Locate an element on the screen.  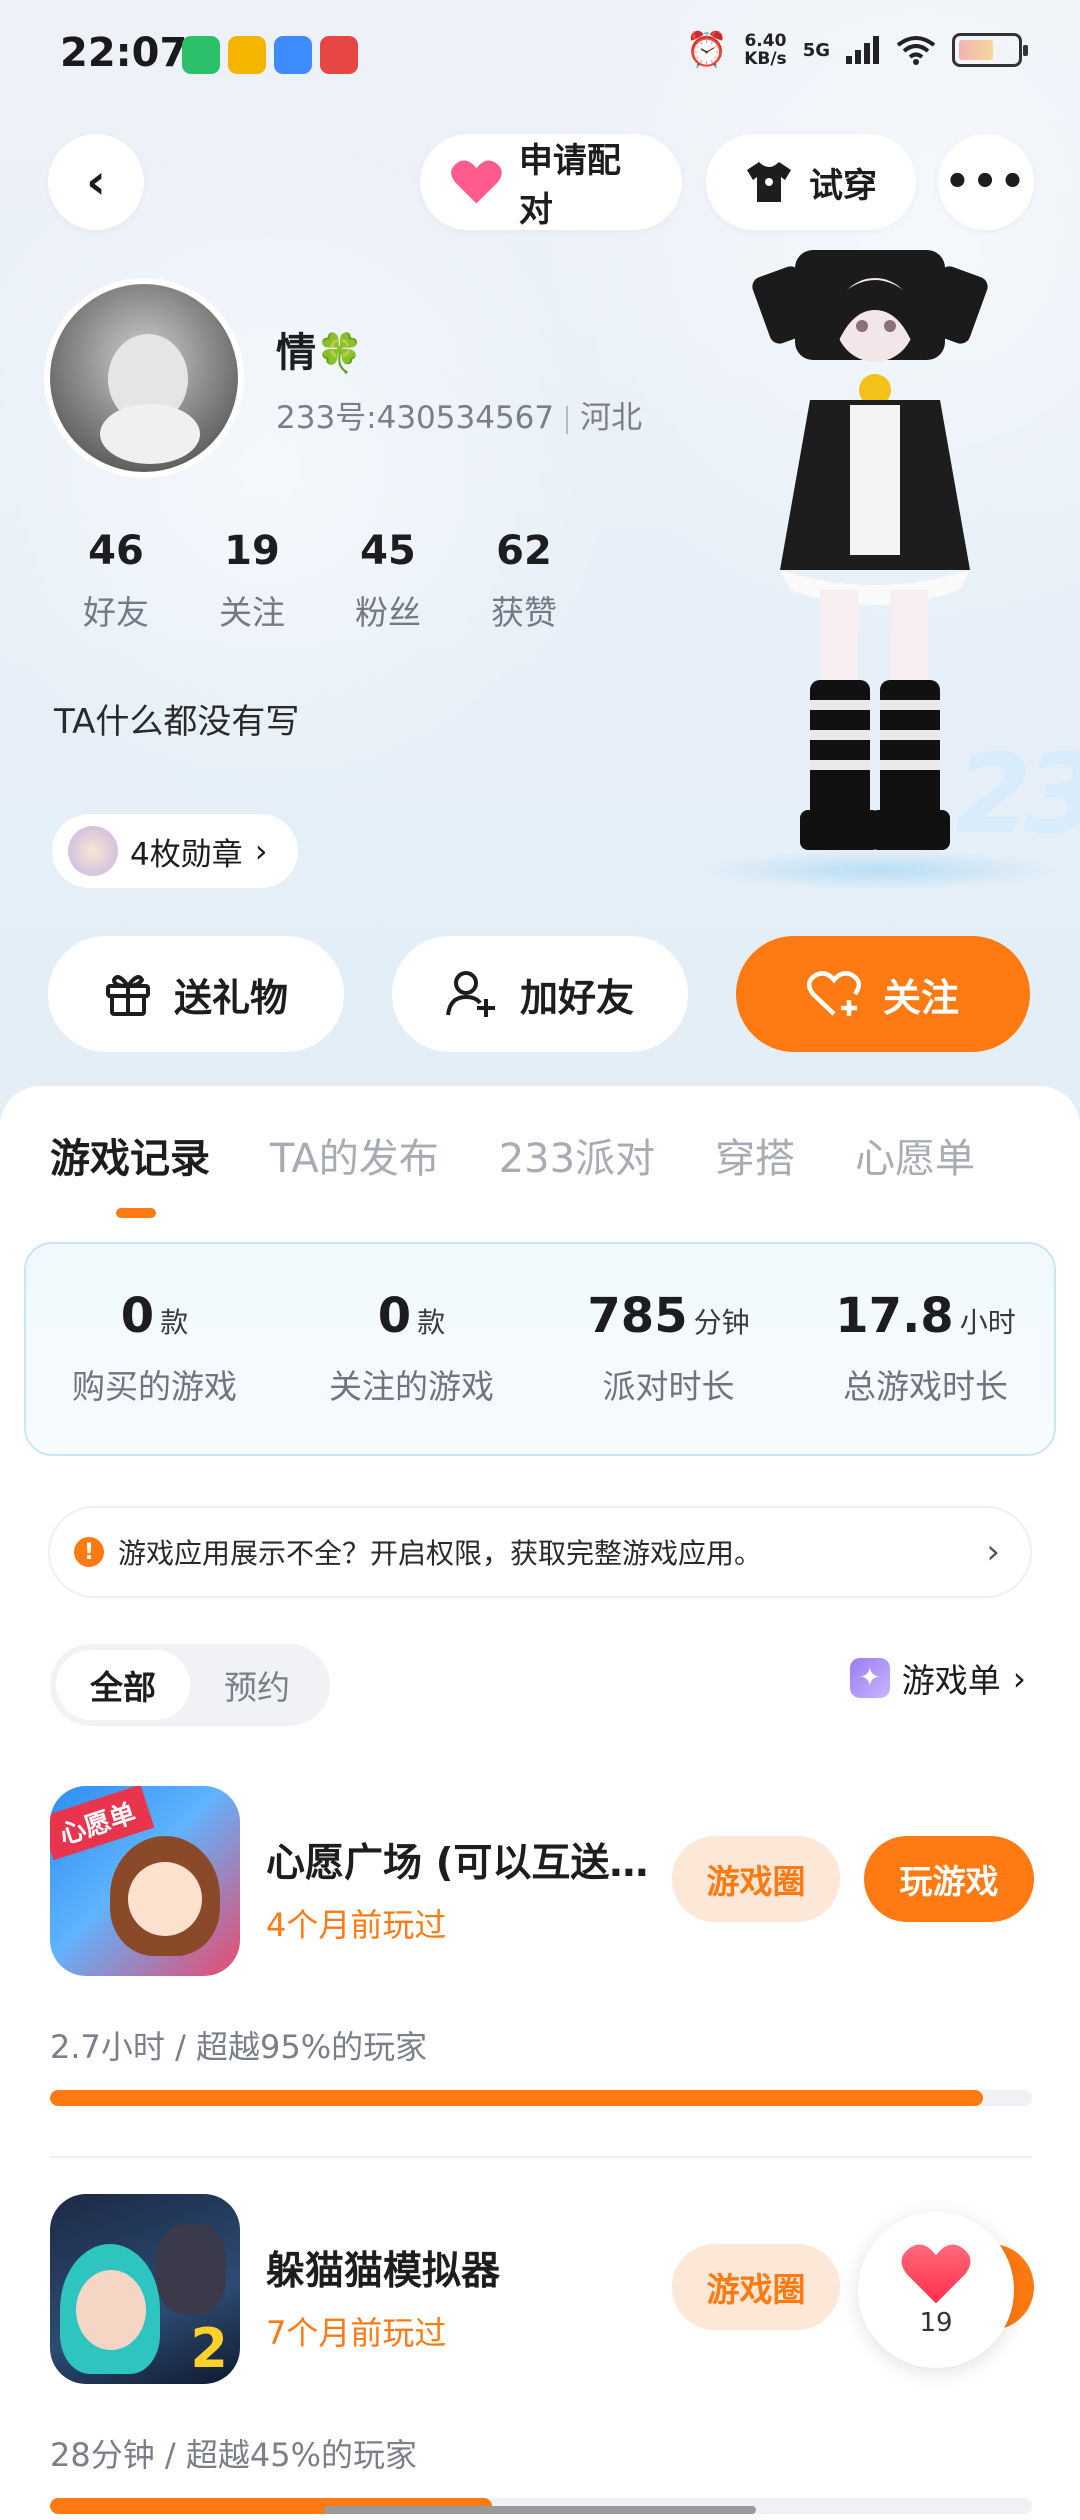
apply-pair-button: 申请配对 is located at coordinates (551, 182).